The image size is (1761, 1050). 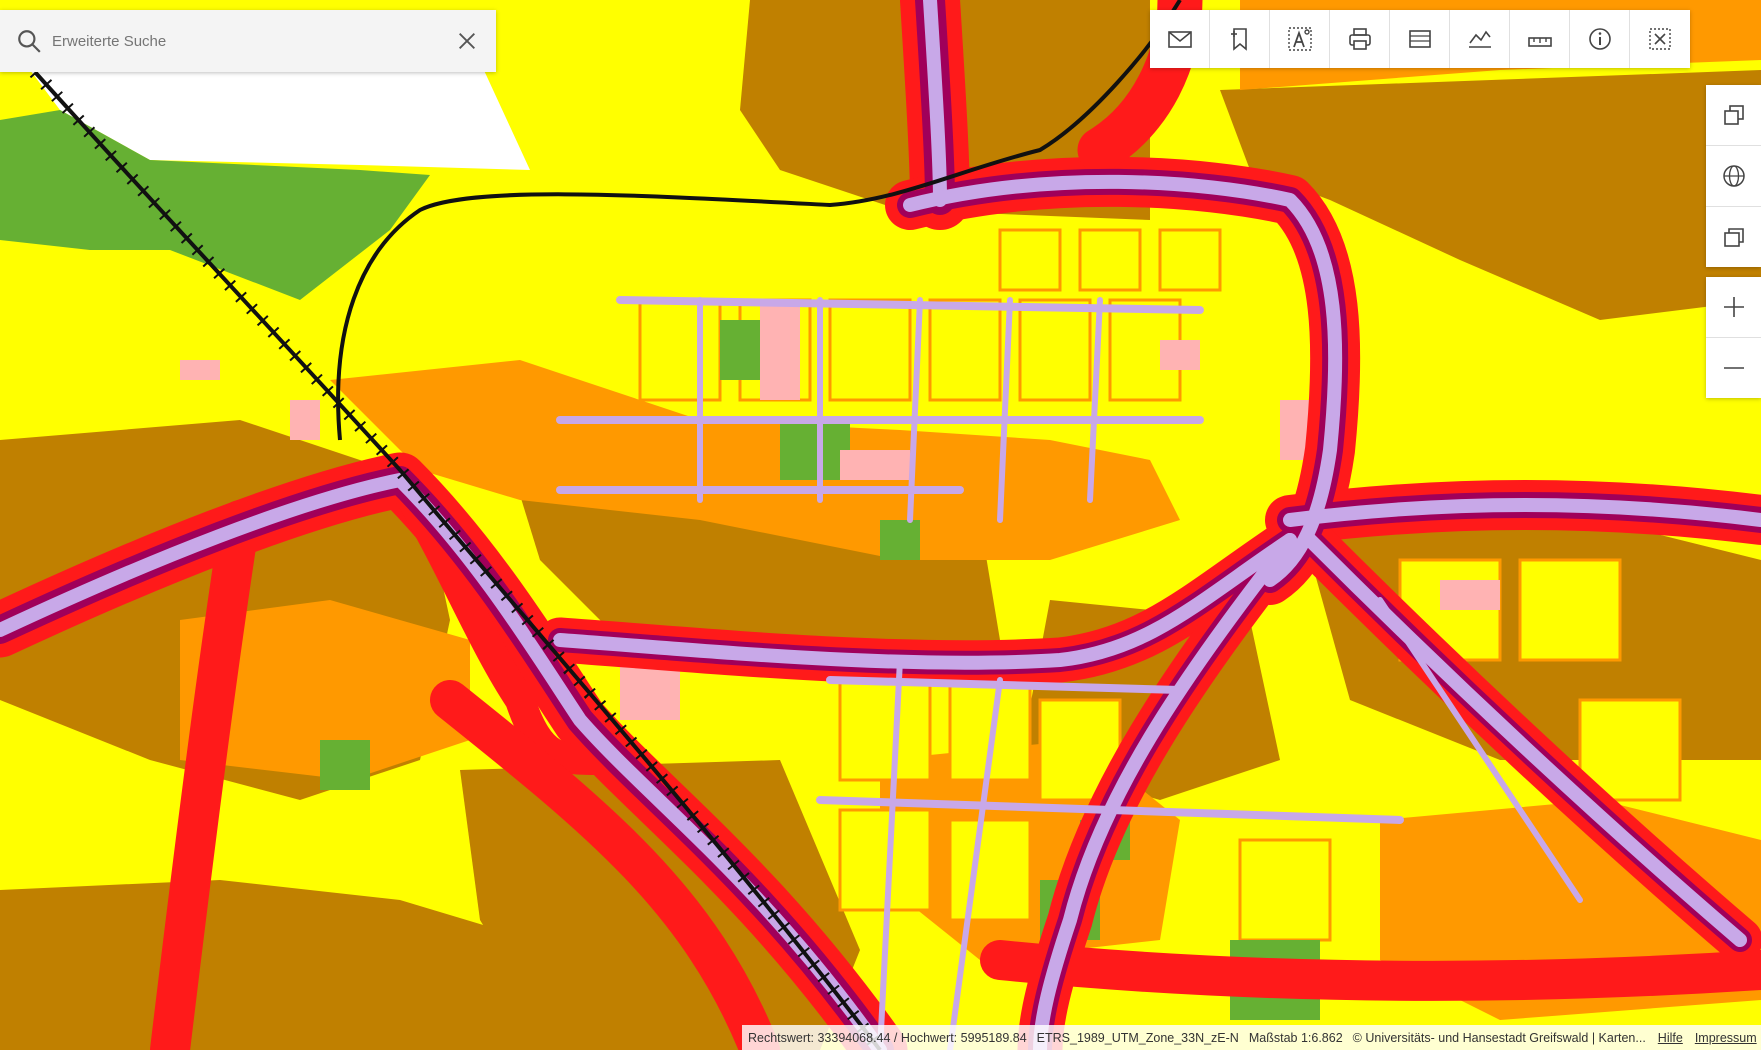 I want to click on scale-label: Maßstab 1:6.862, so click(x=1295, y=1037).